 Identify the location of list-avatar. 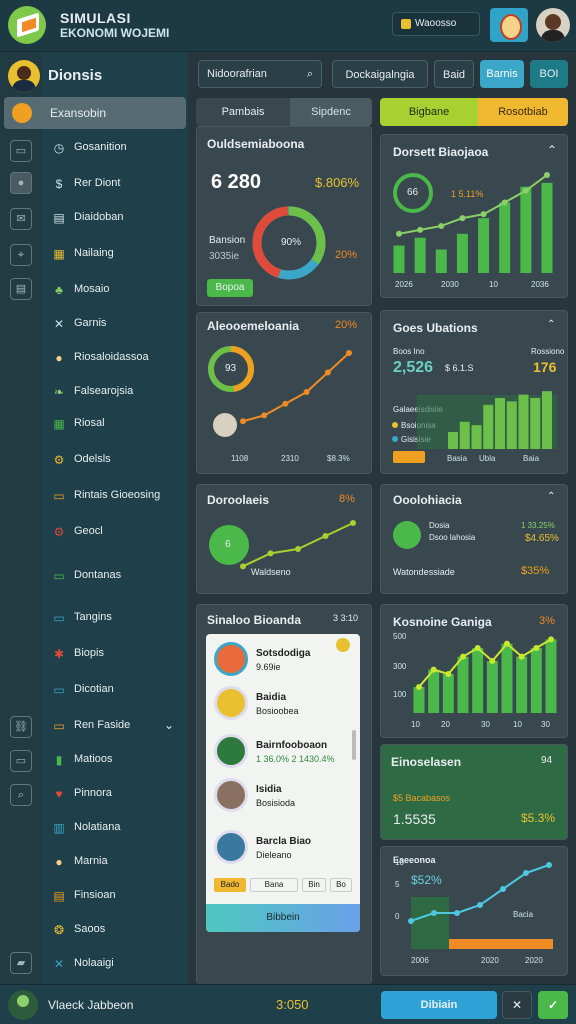
(231, 847).